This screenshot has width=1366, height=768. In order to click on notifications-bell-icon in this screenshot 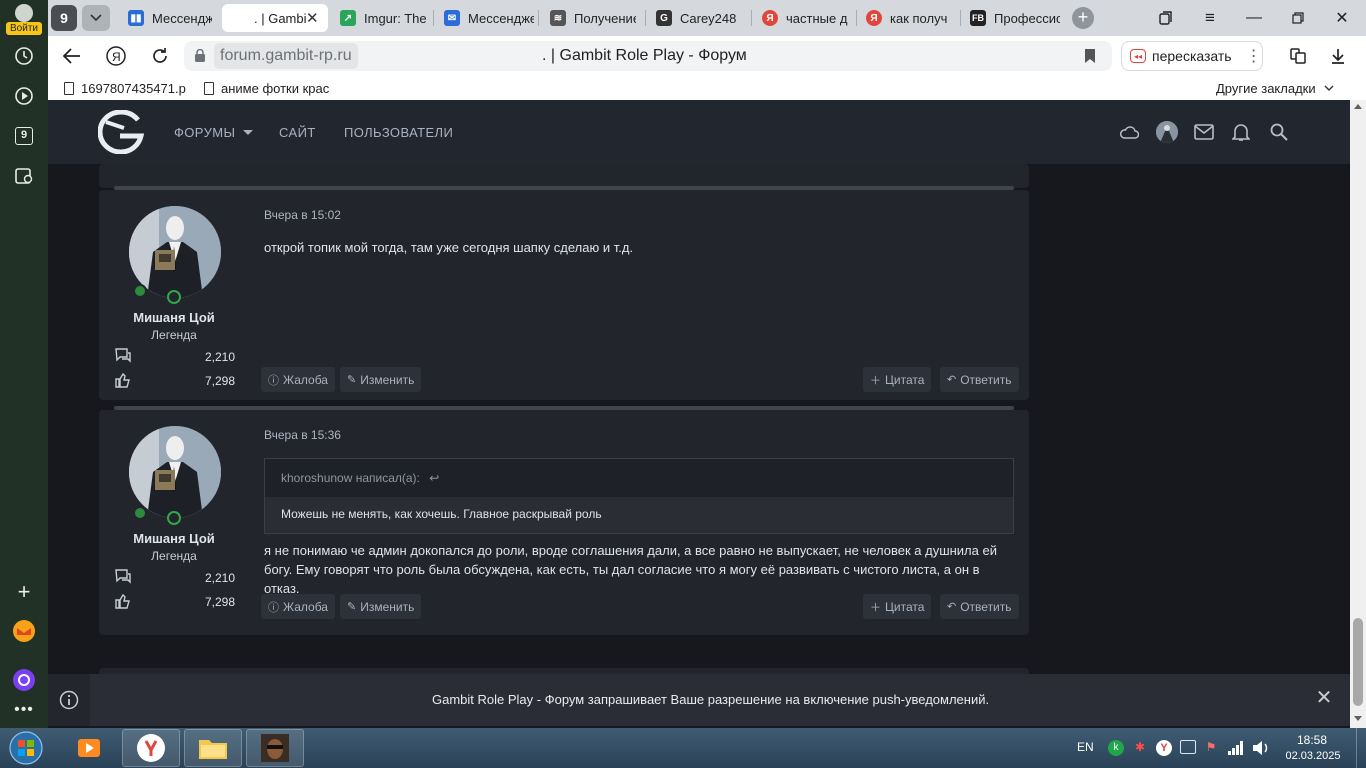, I will do `click(1241, 132)`.